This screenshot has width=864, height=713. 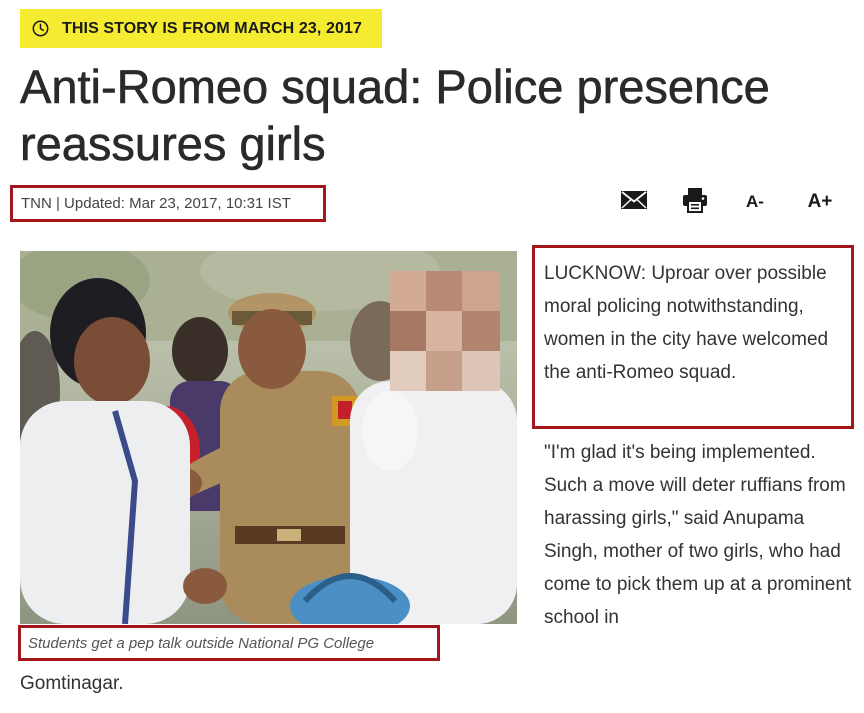 I want to click on printer-icon, so click(x=695, y=202).